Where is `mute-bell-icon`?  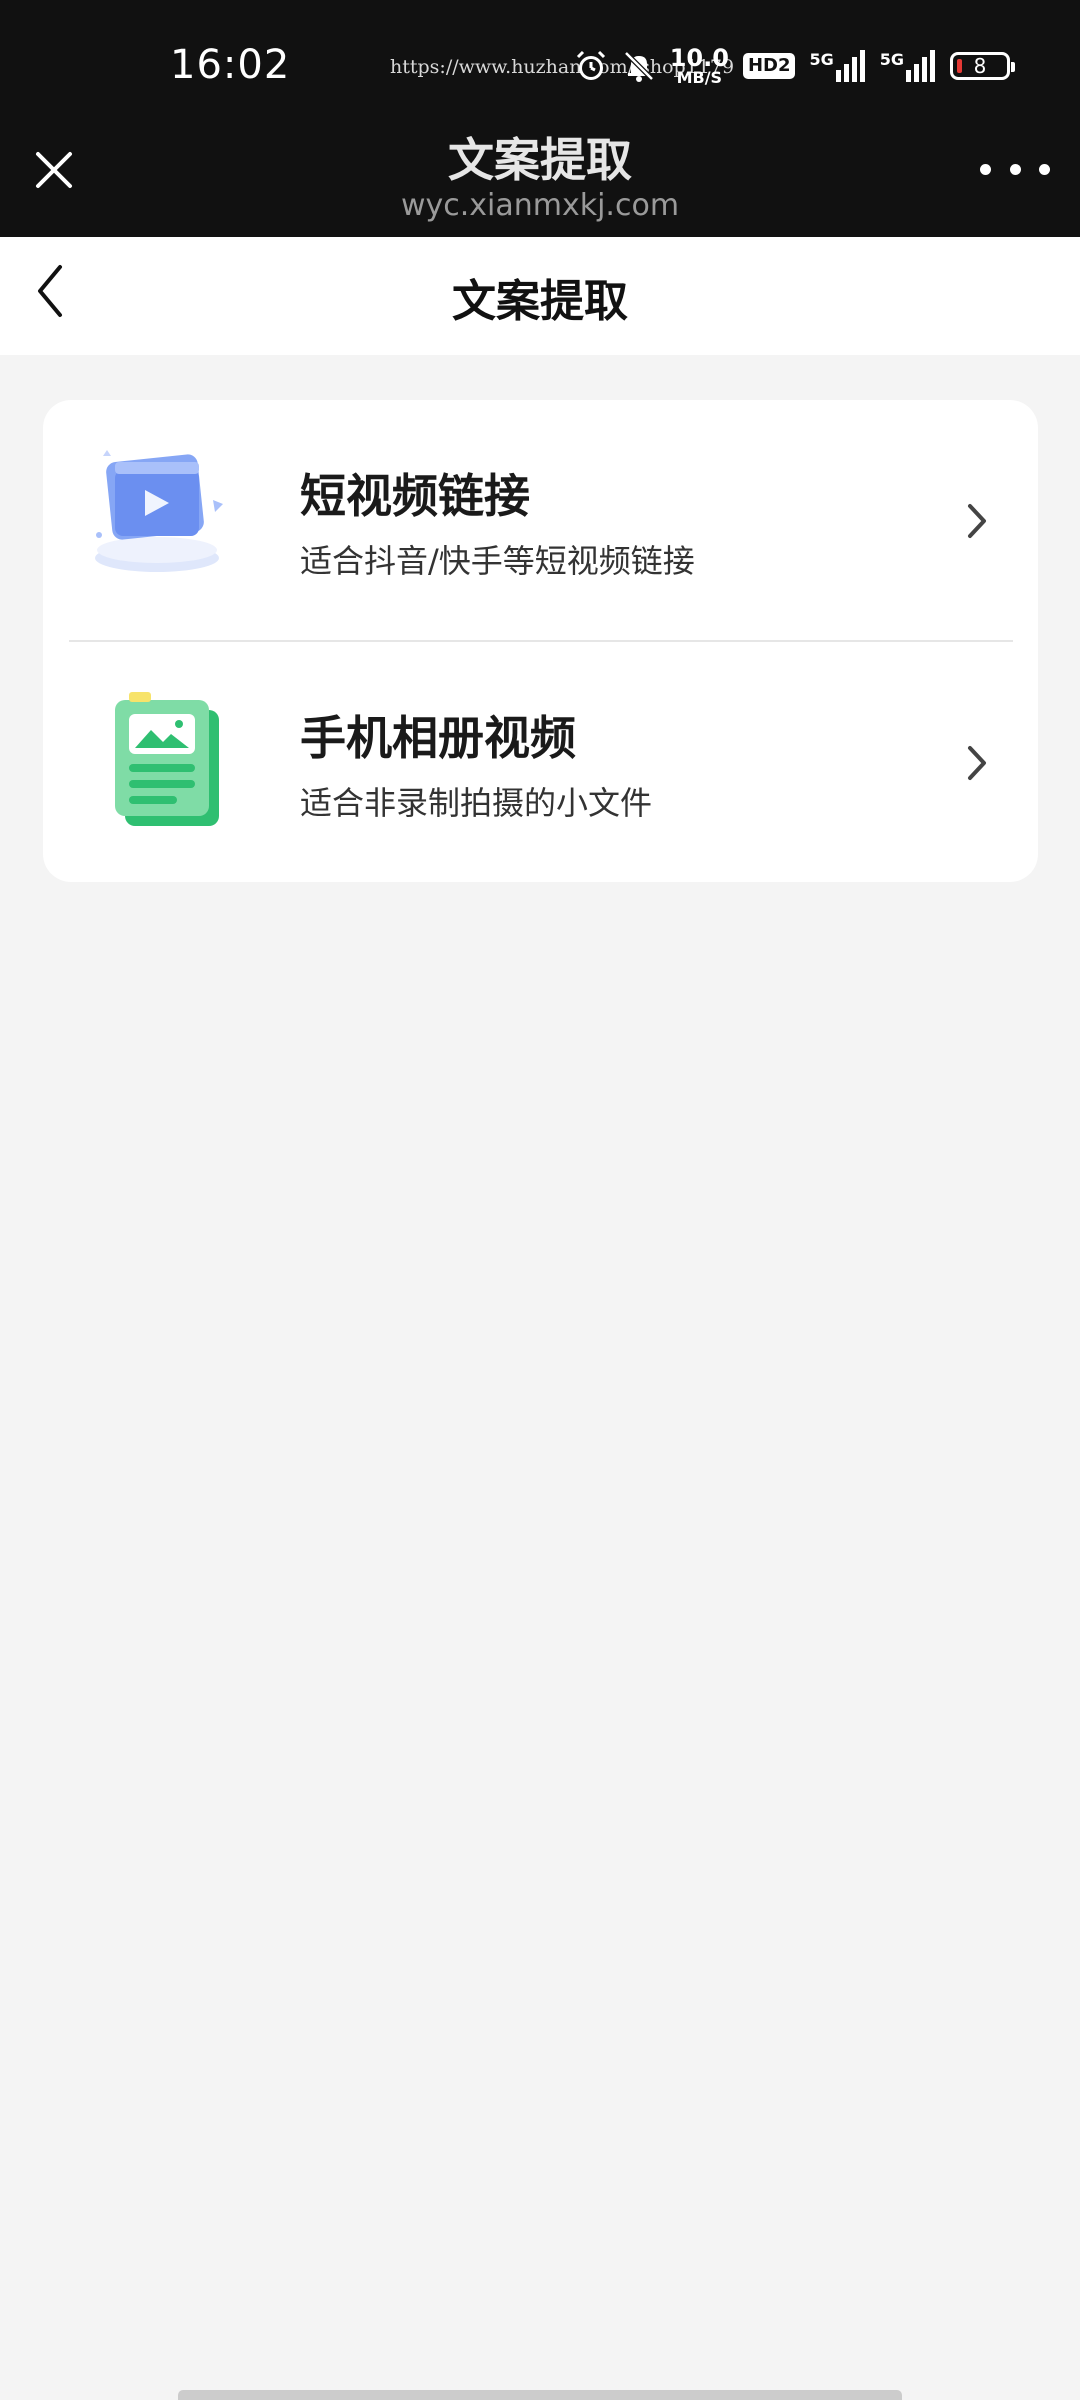 mute-bell-icon is located at coordinates (638, 66).